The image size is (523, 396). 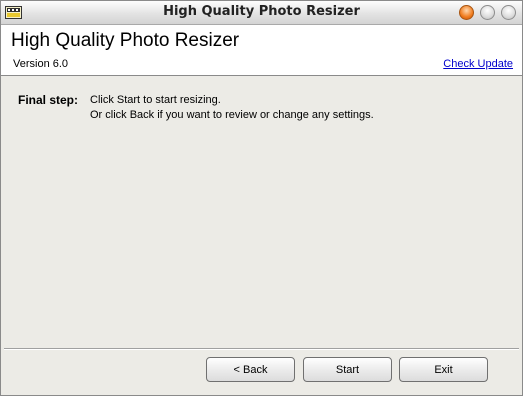 What do you see at coordinates (508, 12) in the screenshot?
I see `maximize-icon` at bounding box center [508, 12].